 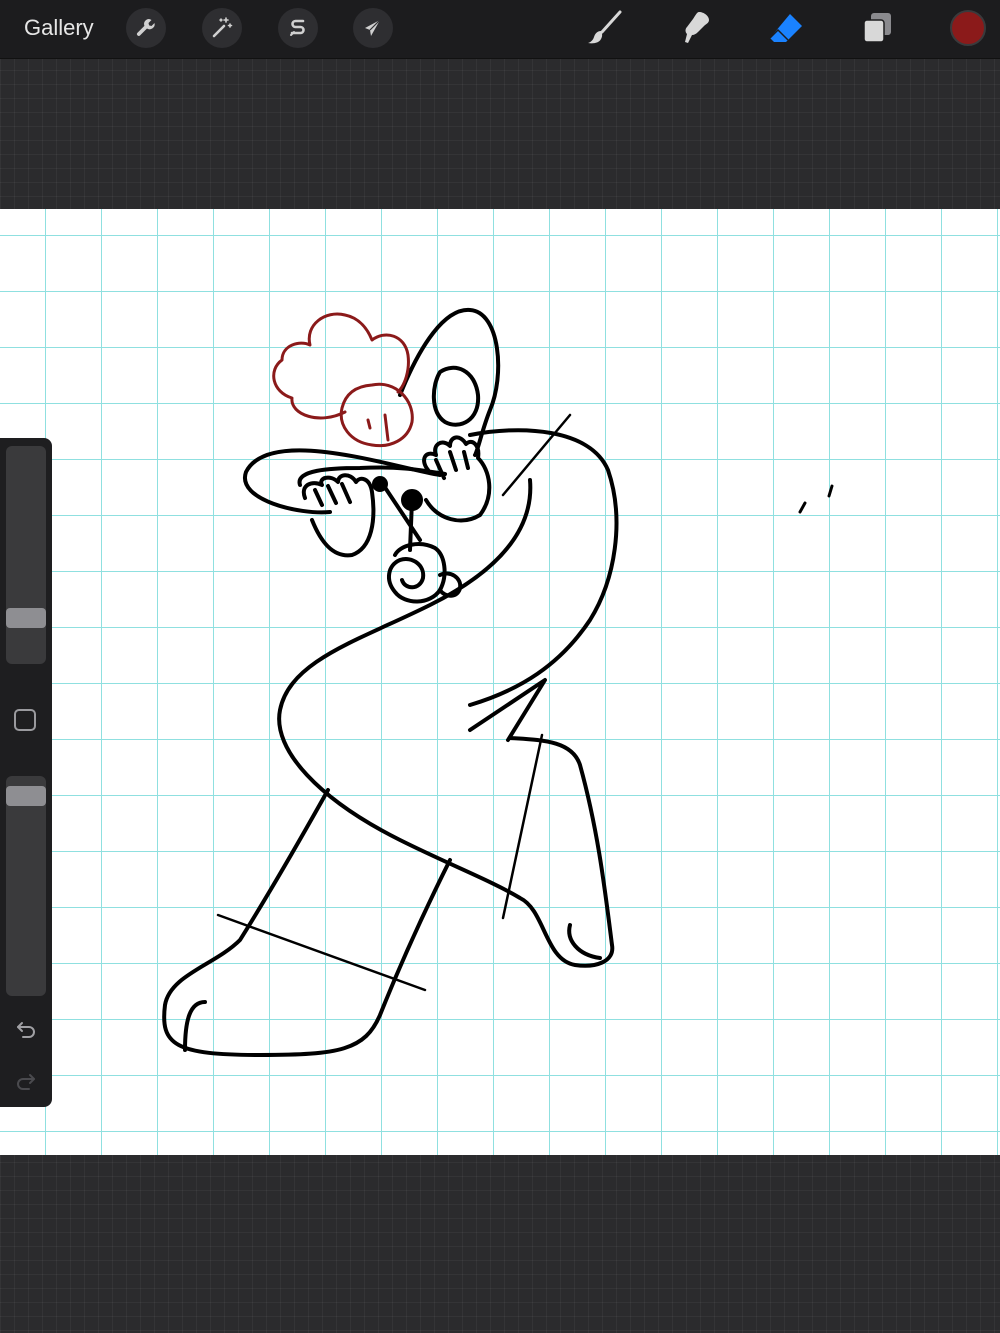 I want to click on wrench-icon, so click(x=145, y=27).